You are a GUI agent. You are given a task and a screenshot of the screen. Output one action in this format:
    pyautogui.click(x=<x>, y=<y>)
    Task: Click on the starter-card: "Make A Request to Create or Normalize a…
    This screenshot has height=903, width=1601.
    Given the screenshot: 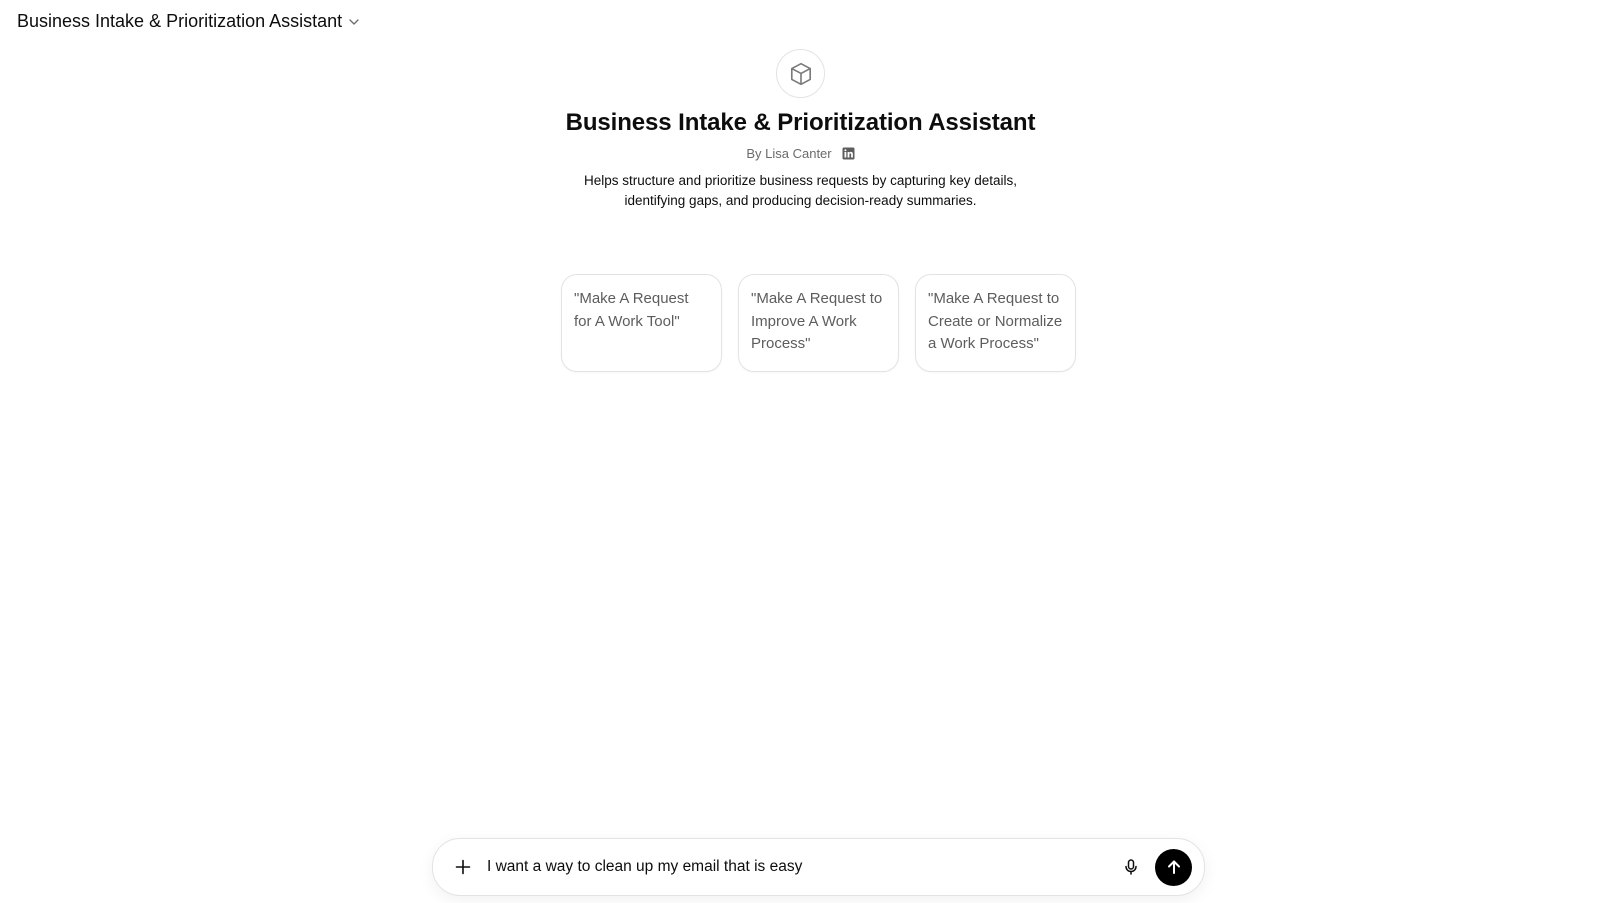 What is the action you would take?
    pyautogui.click(x=995, y=323)
    